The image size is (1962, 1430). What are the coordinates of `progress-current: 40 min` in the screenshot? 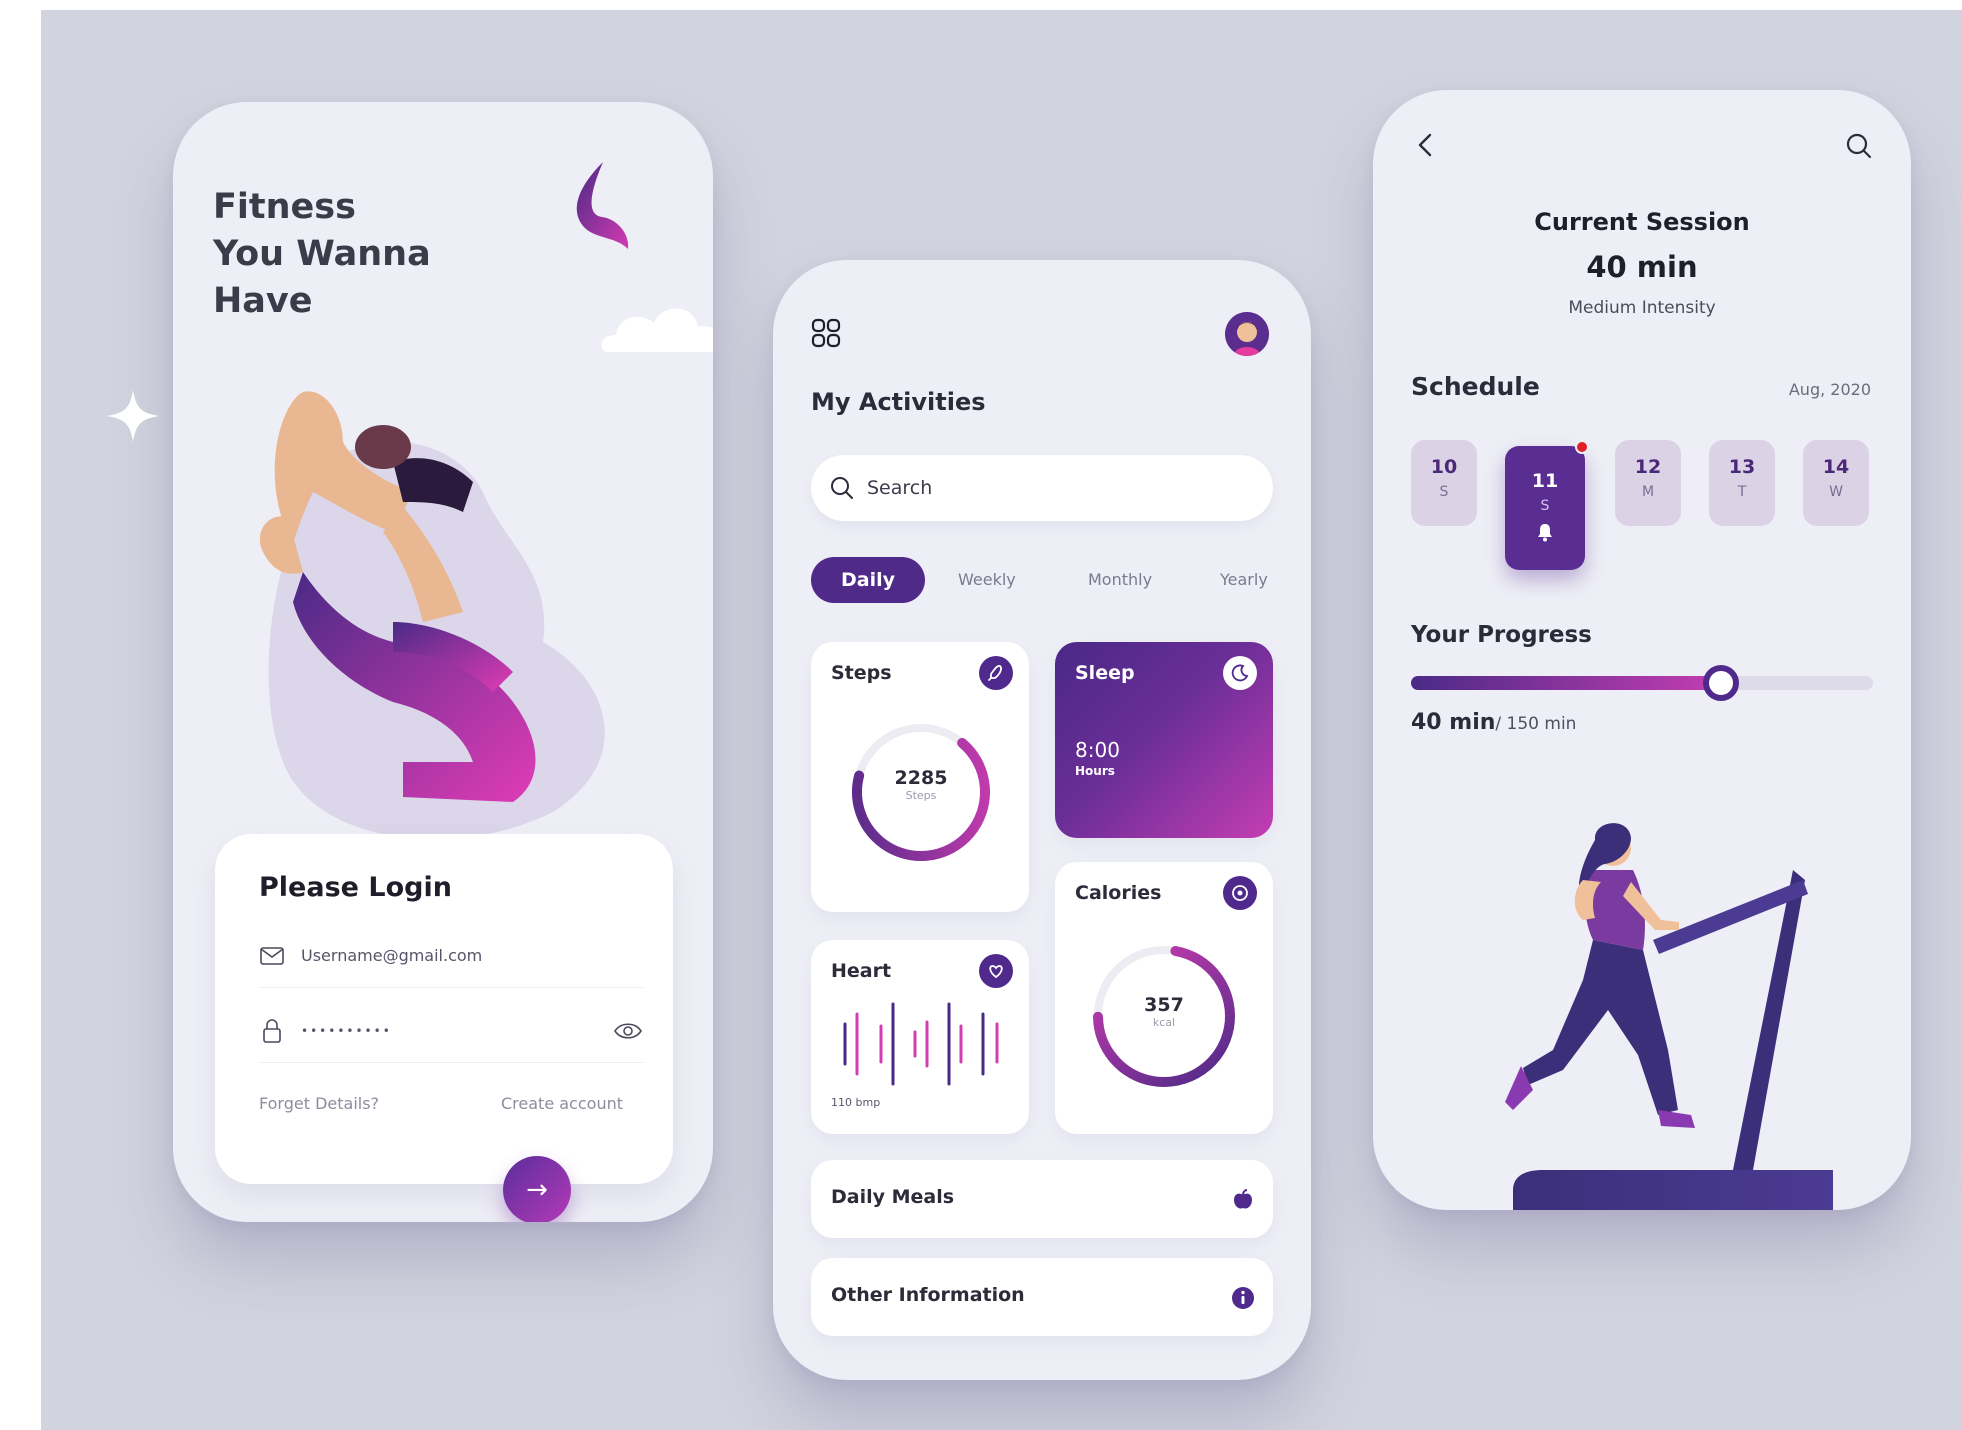 It's located at (1453, 722).